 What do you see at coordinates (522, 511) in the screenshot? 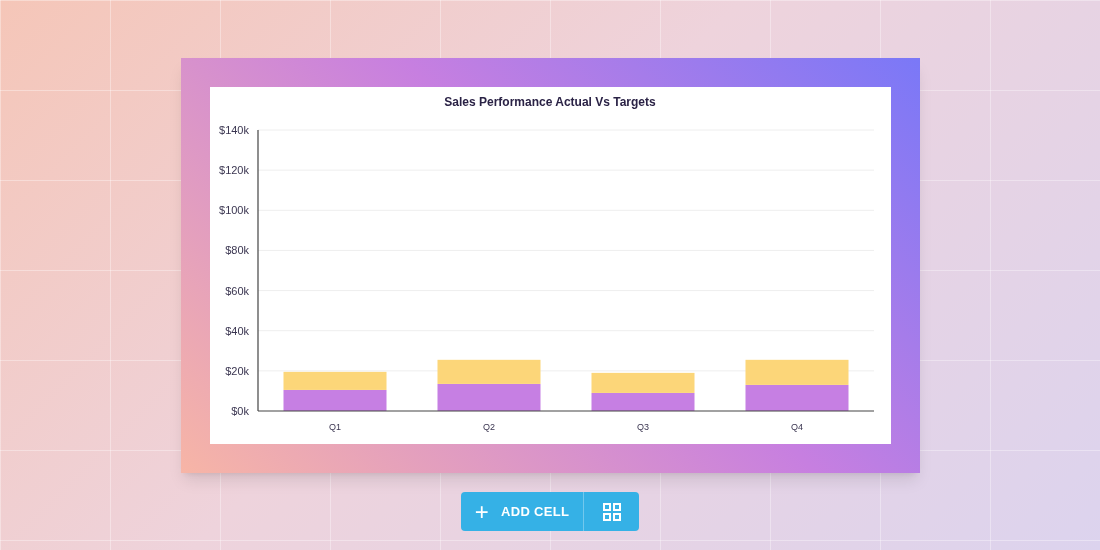
I see `add-cell-button: + ADD CELL` at bounding box center [522, 511].